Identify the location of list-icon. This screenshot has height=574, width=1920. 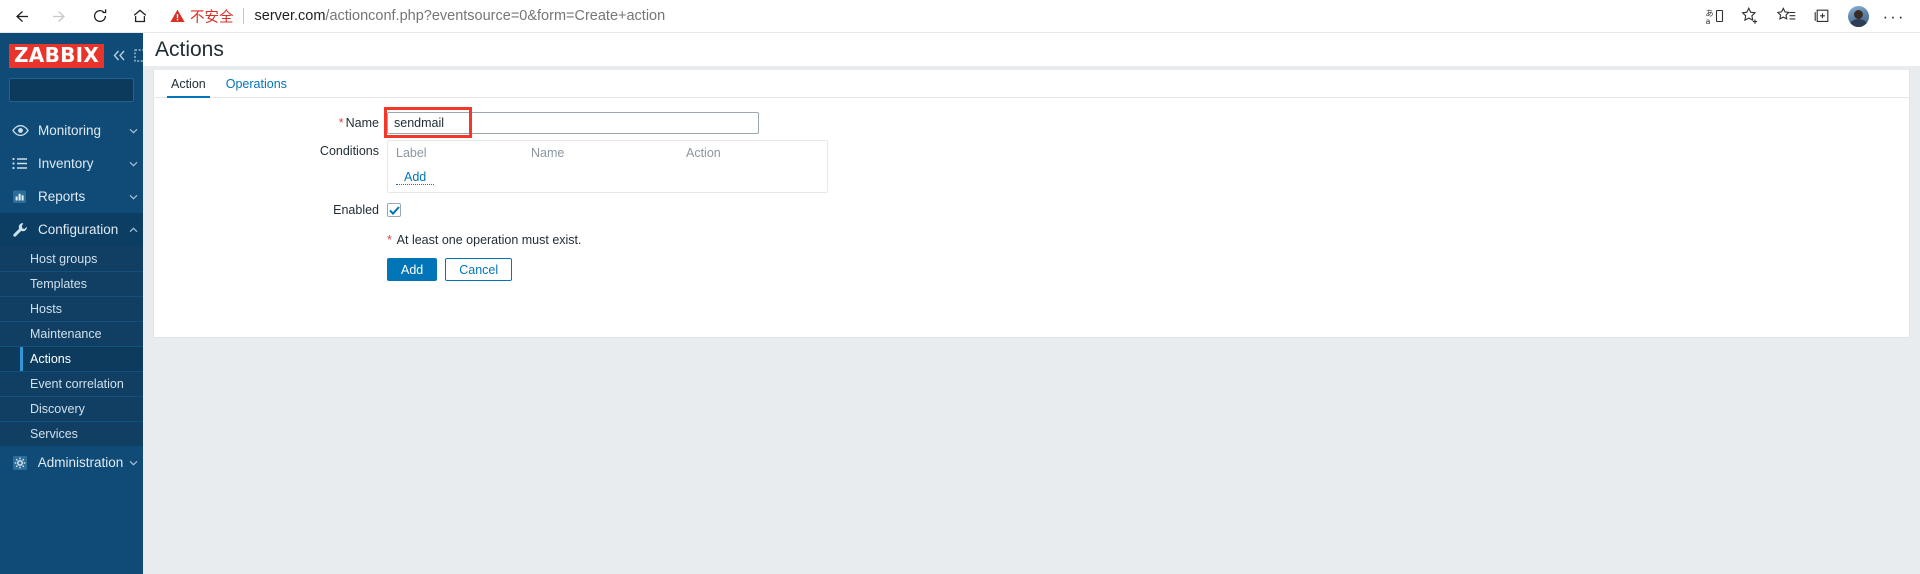
(25, 163).